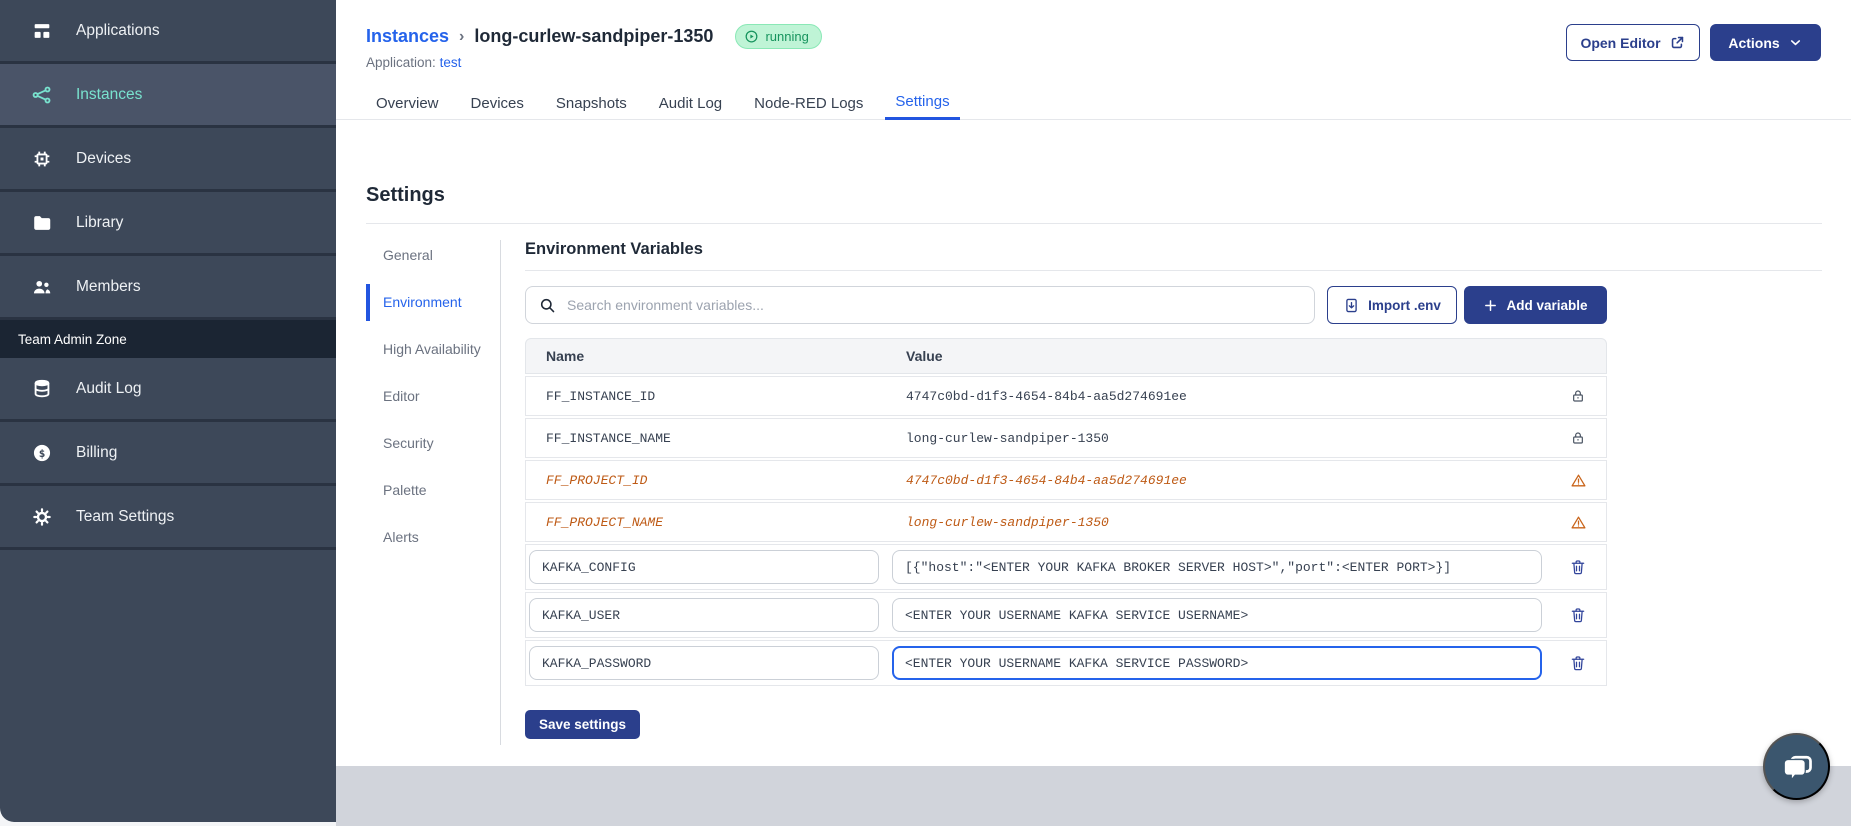 This screenshot has width=1851, height=826. I want to click on tab-node-red-logs: Node-RED Logs, so click(808, 103).